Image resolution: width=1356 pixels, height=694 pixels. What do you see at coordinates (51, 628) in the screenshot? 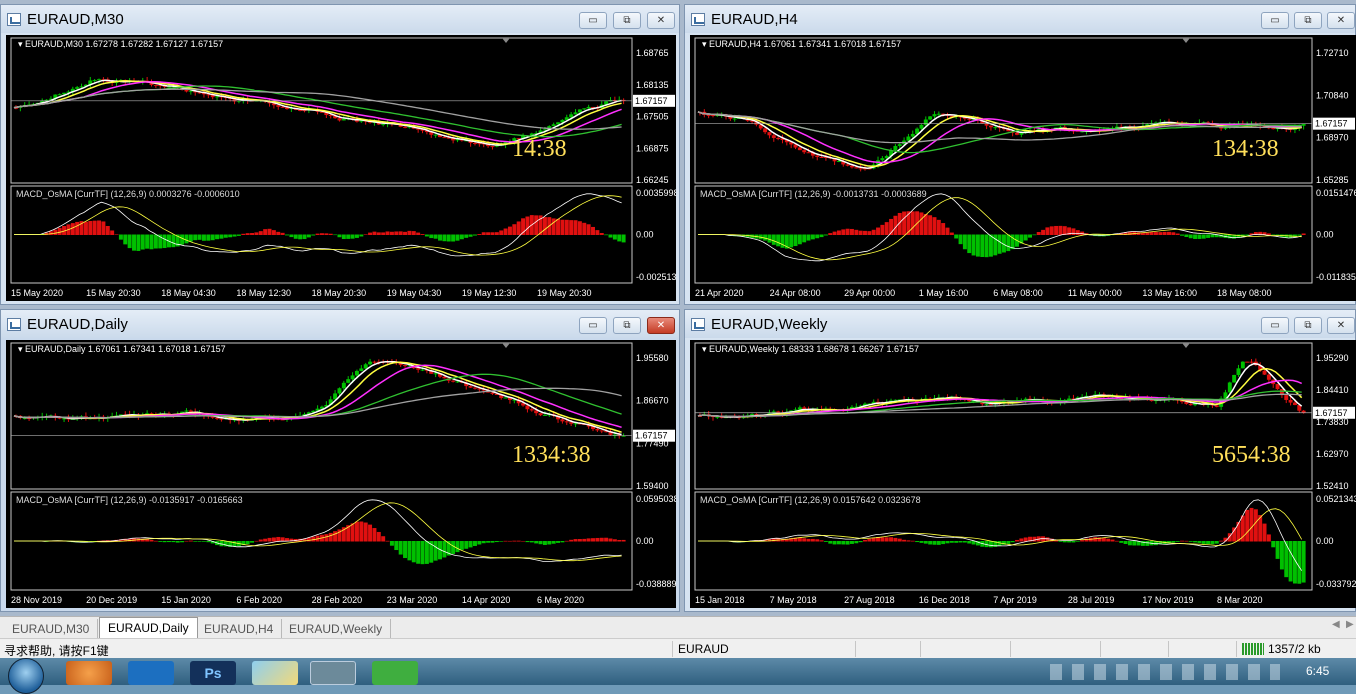
I see `tab-euraud-m30: EURAUD,M30` at bounding box center [51, 628].